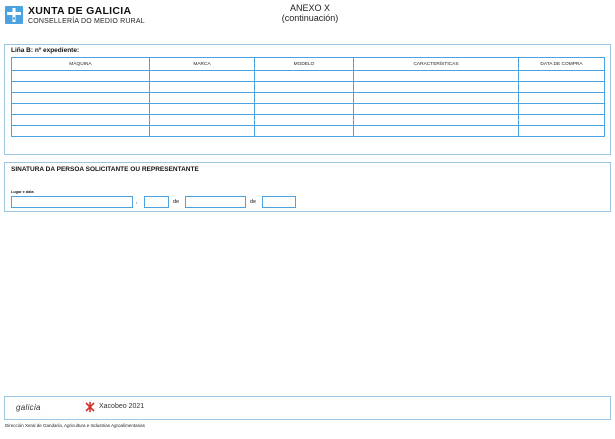 Image resolution: width=615 pixels, height=439 pixels. Describe the element at coordinates (279, 202) in the screenshot. I see `year-field` at that location.